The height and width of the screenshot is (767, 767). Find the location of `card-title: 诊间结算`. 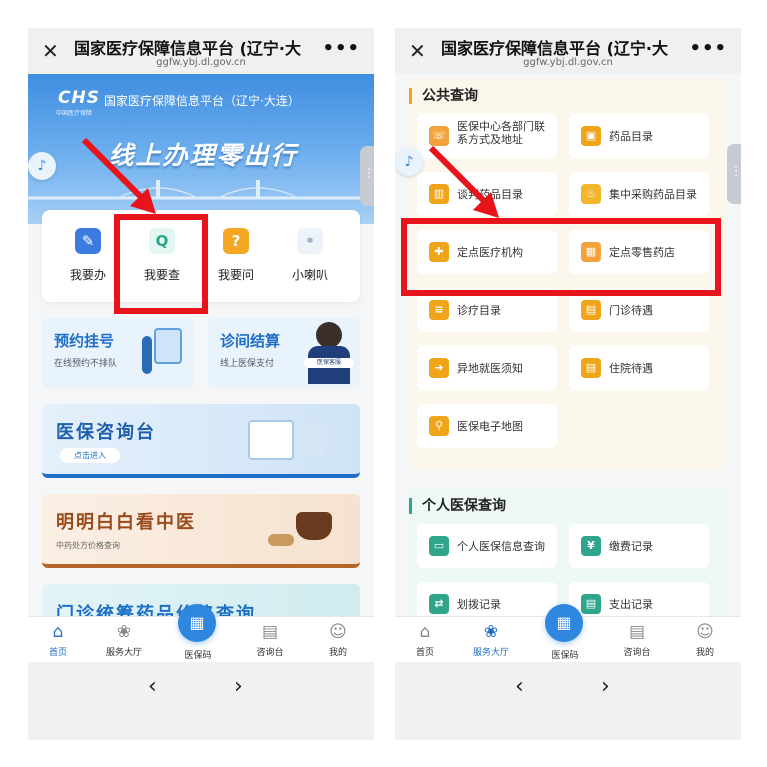

card-title: 诊间结算 is located at coordinates (250, 341).